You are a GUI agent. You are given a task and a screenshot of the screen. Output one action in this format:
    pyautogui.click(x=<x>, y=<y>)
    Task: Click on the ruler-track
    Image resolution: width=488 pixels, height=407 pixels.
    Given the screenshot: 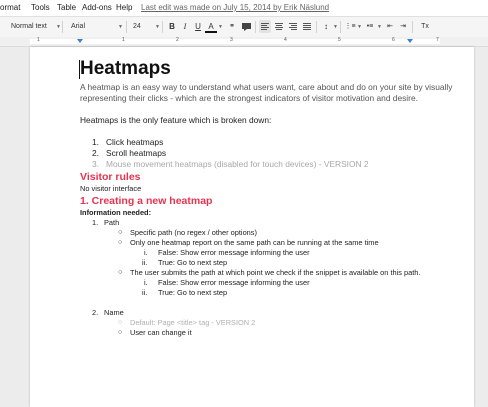 What is the action you would take?
    pyautogui.click(x=235, y=41)
    